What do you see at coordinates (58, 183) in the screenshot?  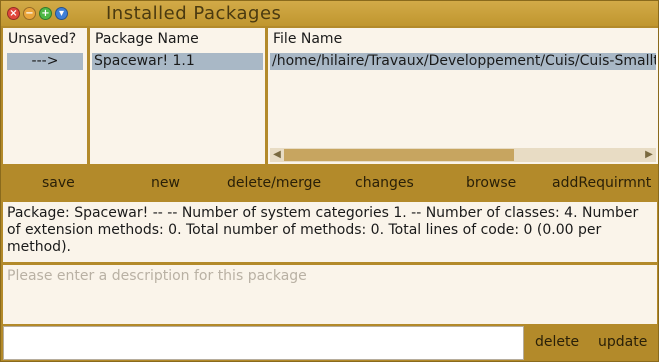 I see `save-button: save` at bounding box center [58, 183].